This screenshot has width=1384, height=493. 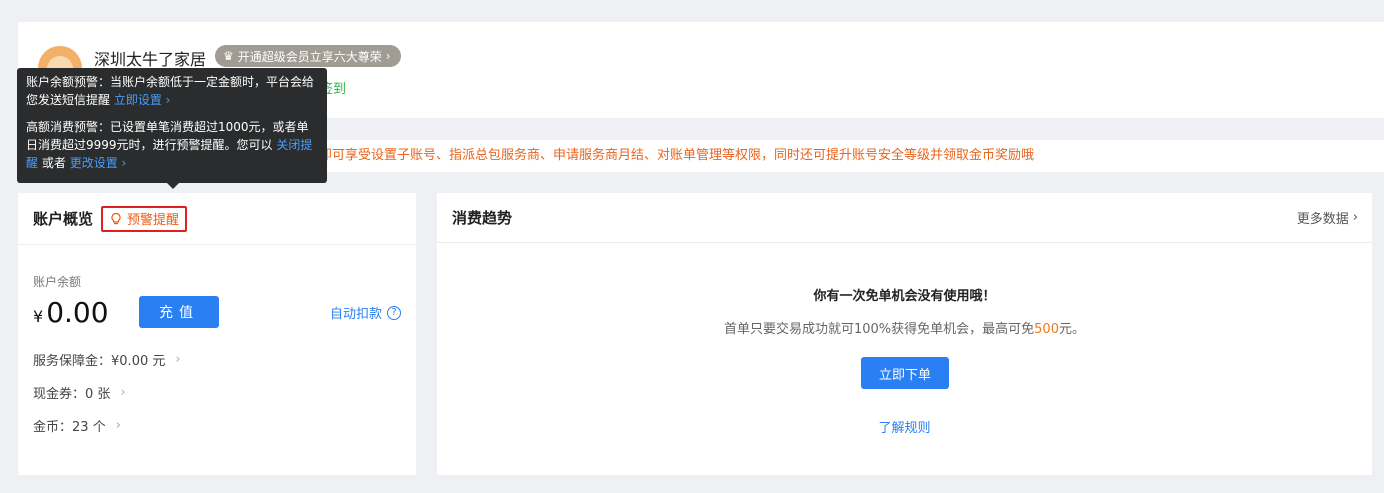 I want to click on trend-card-header: 消费趋势 更多数据 ›, so click(x=904, y=218).